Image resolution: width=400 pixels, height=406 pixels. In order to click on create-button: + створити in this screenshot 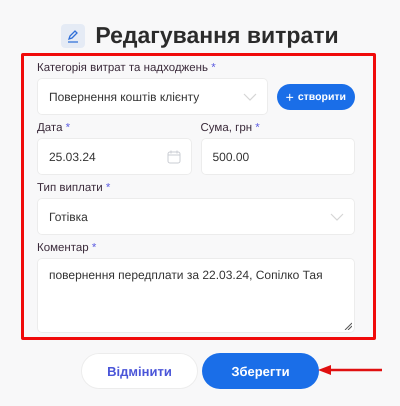, I will do `click(315, 97)`.